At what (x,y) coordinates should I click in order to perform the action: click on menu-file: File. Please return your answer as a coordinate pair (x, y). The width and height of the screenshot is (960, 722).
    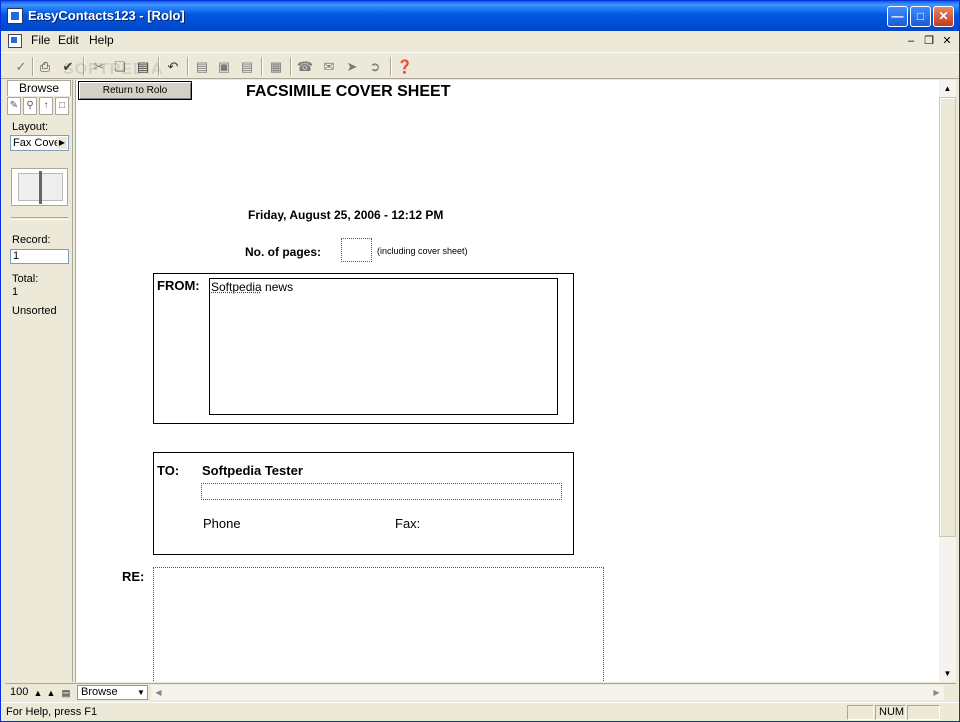
    Looking at the image, I should click on (40, 40).